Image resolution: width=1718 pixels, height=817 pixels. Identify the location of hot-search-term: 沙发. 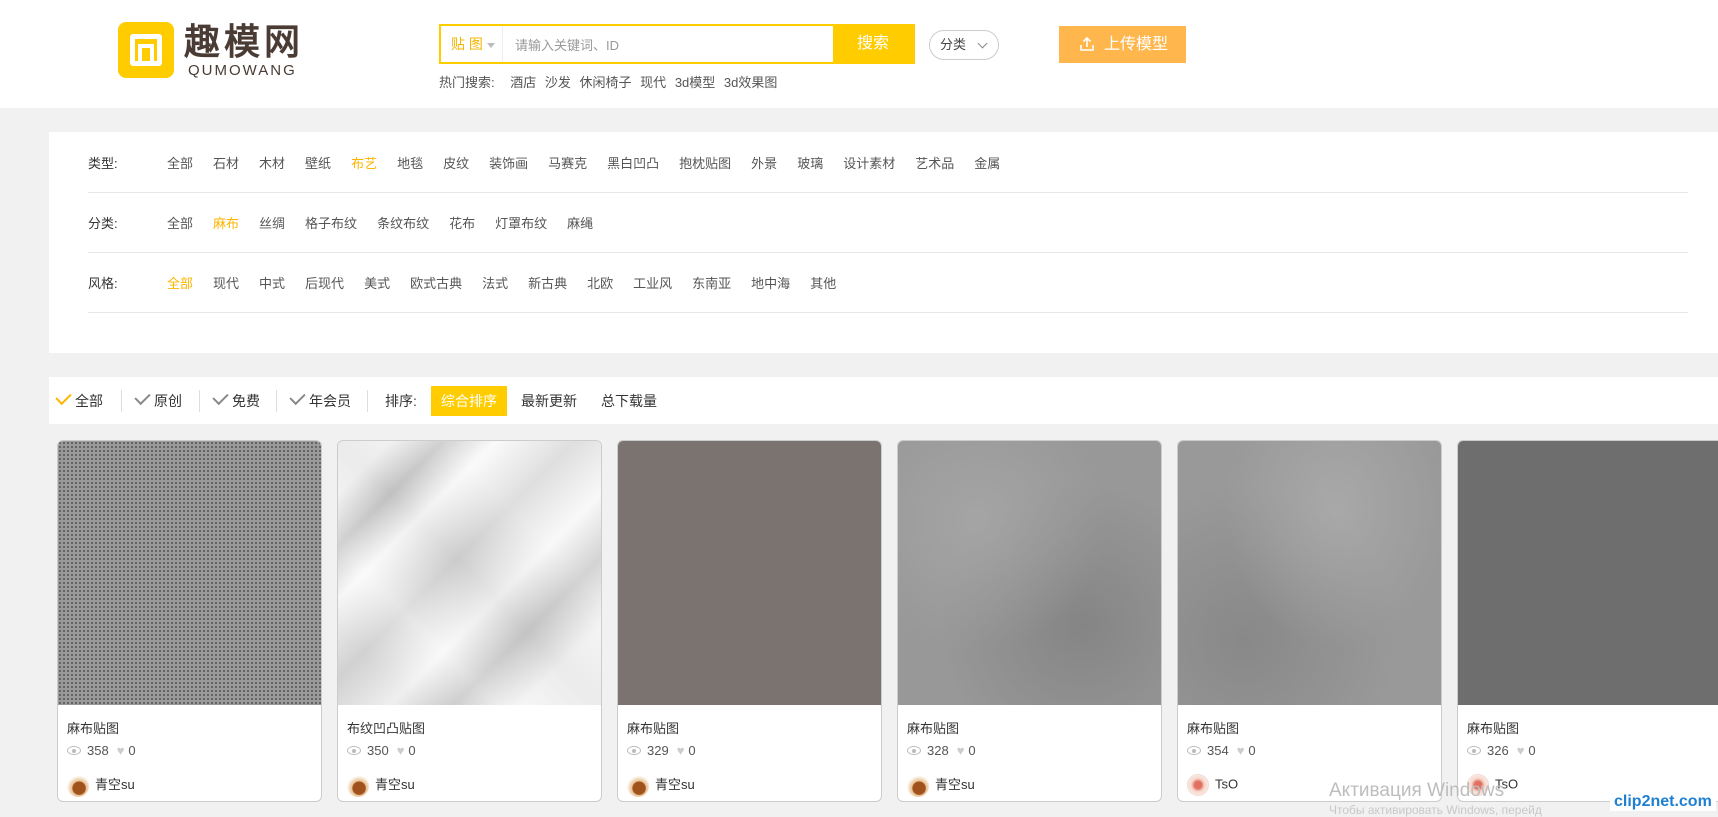
(558, 82).